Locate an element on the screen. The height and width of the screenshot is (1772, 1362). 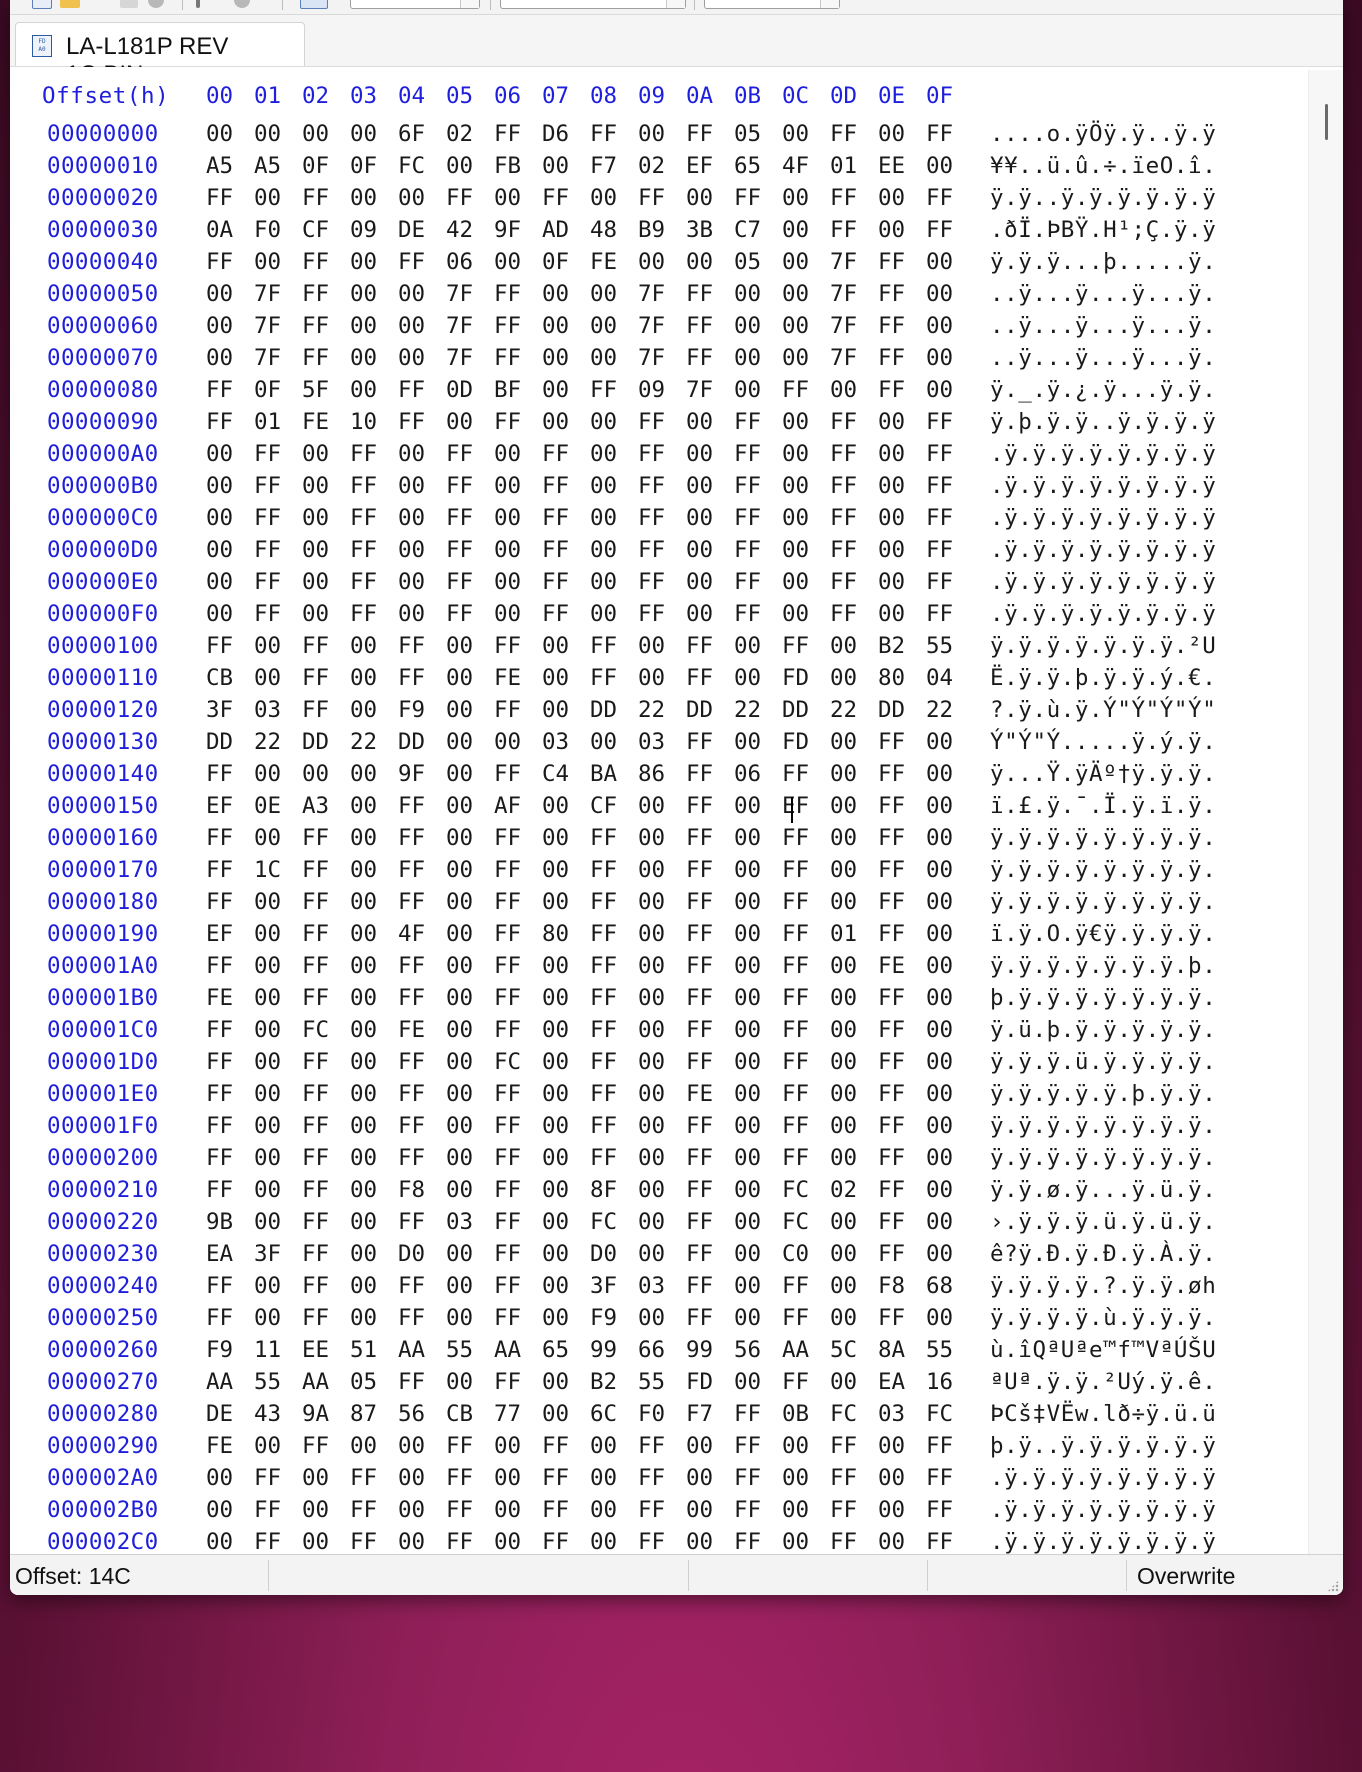
hex-byte: 3F is located at coordinates (603, 1286).